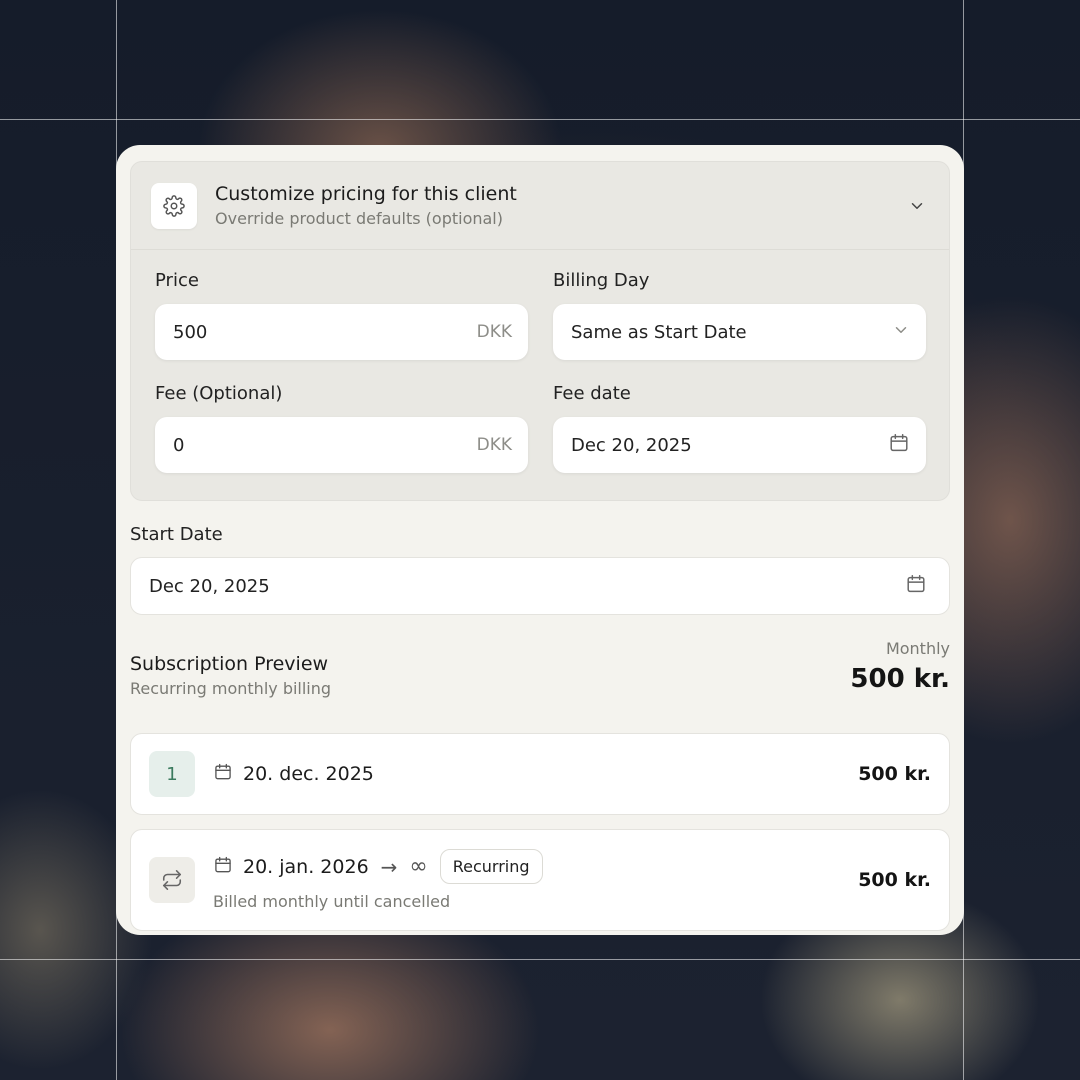 The image size is (1080, 1080). Describe the element at coordinates (341, 445) in the screenshot. I see `fee-input: 0 DKK` at that location.